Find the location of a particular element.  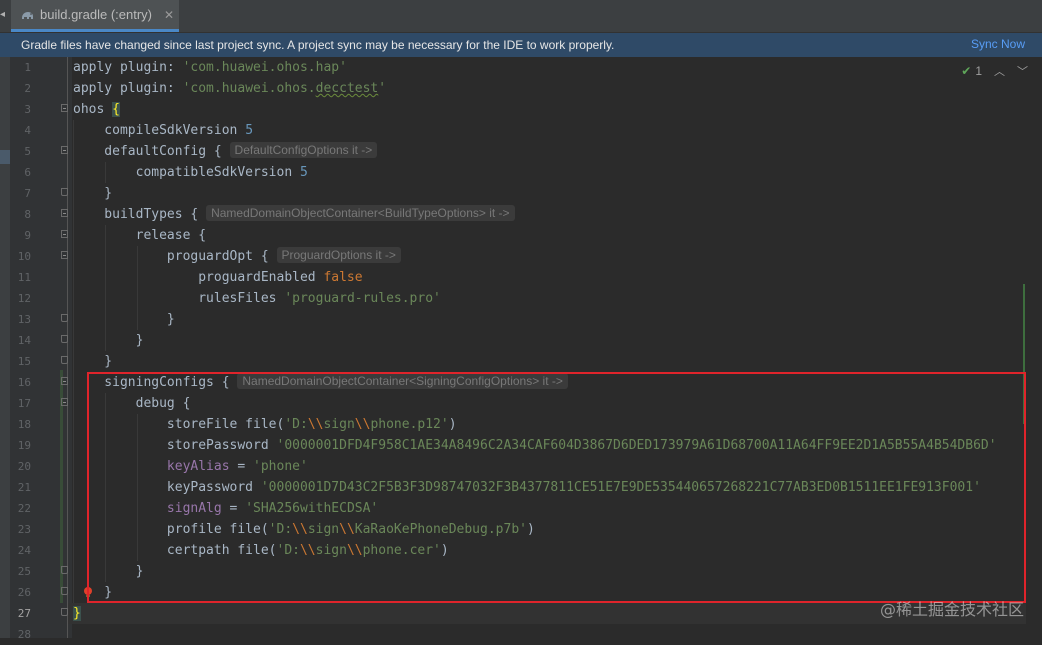

code-line: 7 } is located at coordinates (526, 193).